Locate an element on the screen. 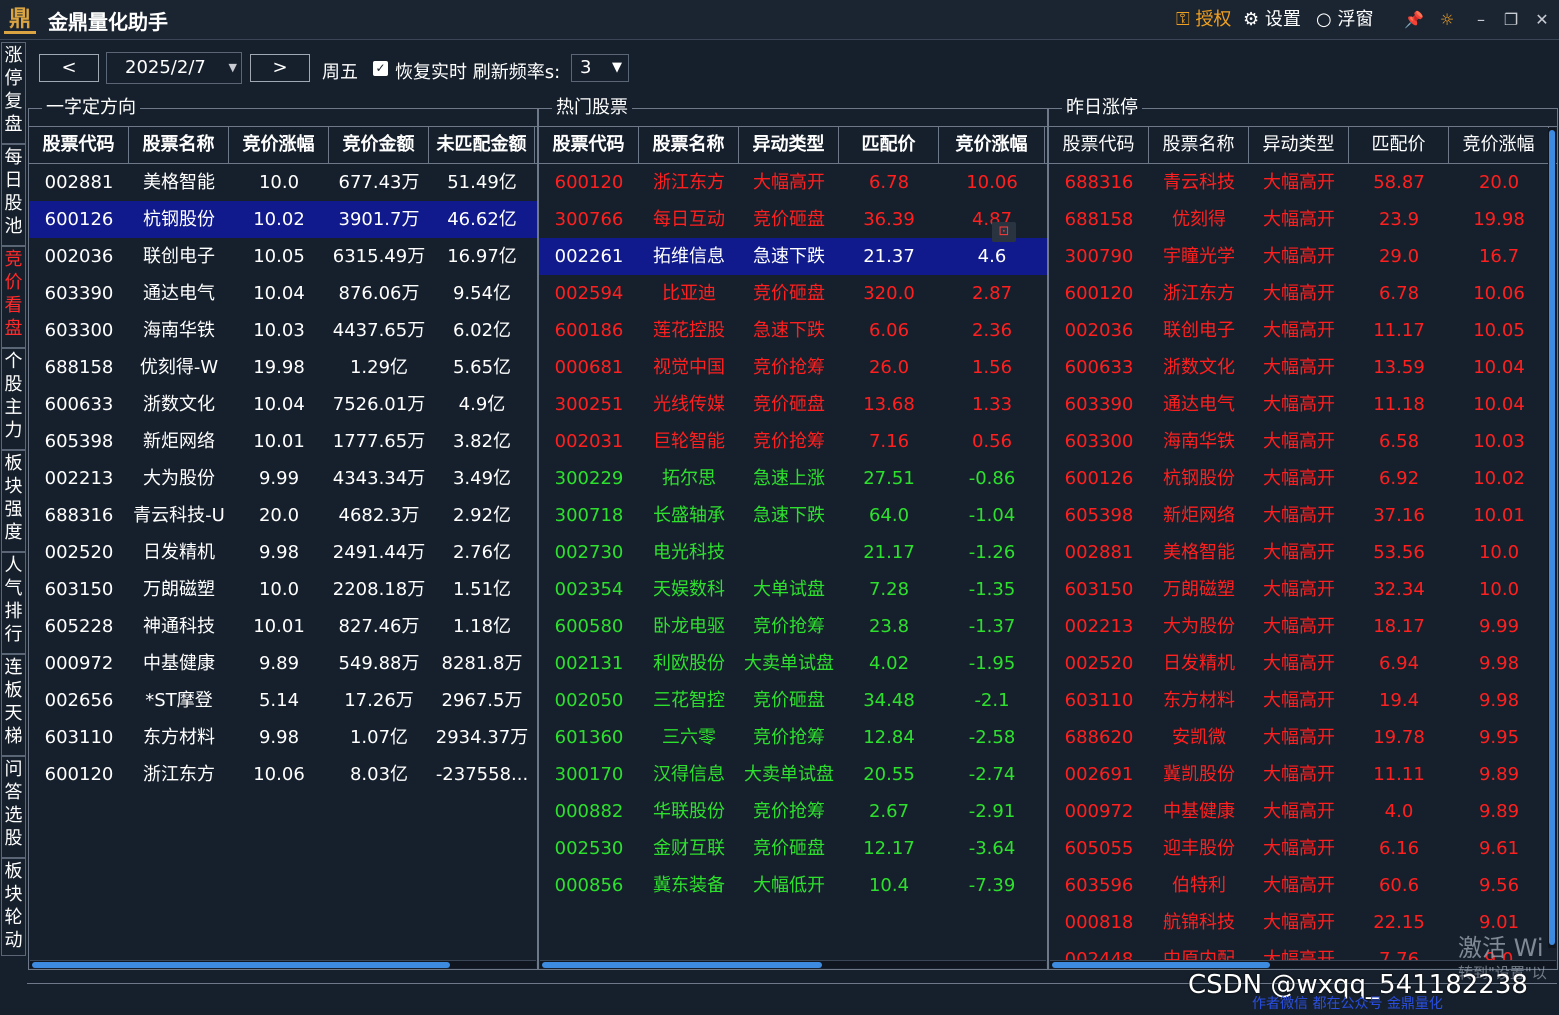 The width and height of the screenshot is (1559, 1015). table-row: 600633 浙数文化 10.04 7526.01万 4.9亿 is located at coordinates (283, 404).